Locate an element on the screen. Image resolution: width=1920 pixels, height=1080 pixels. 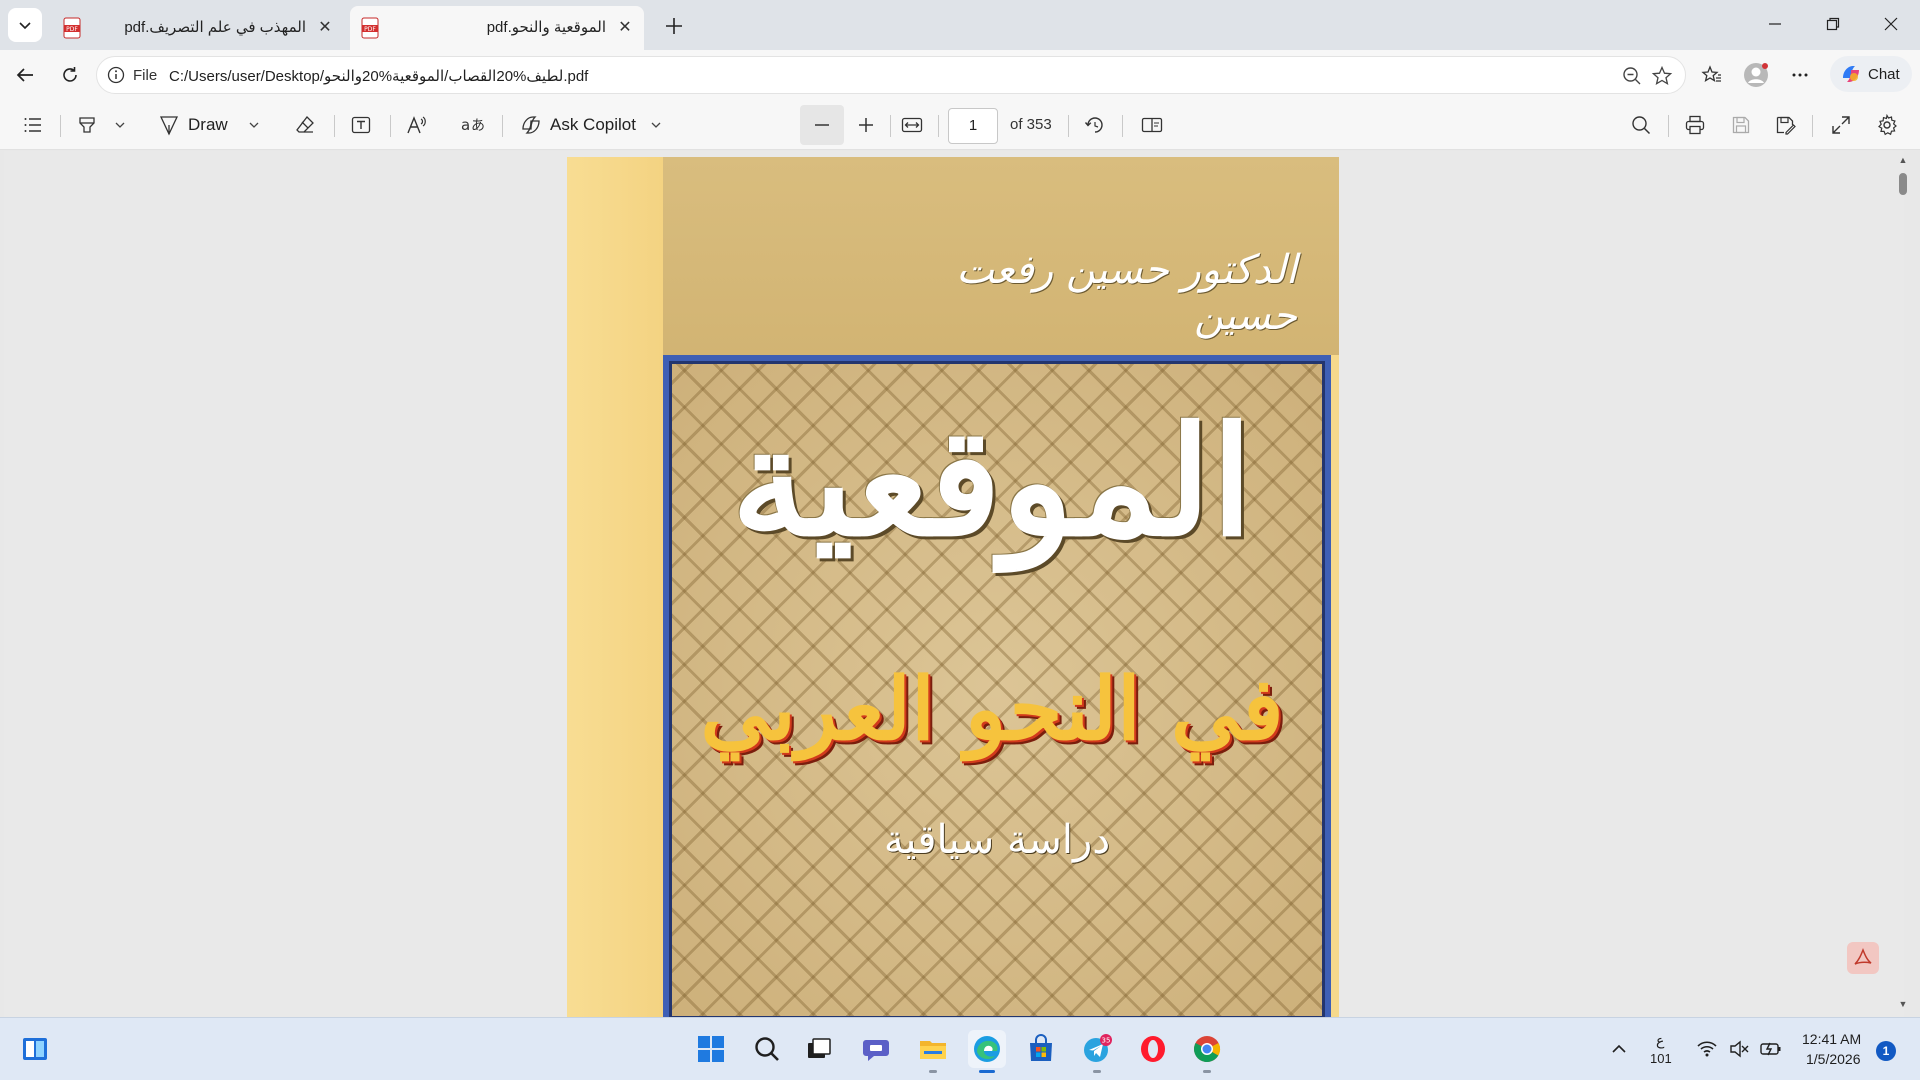
tab-2: PDF الموقعية والنحو.pdf ✕ is located at coordinates (497, 28).